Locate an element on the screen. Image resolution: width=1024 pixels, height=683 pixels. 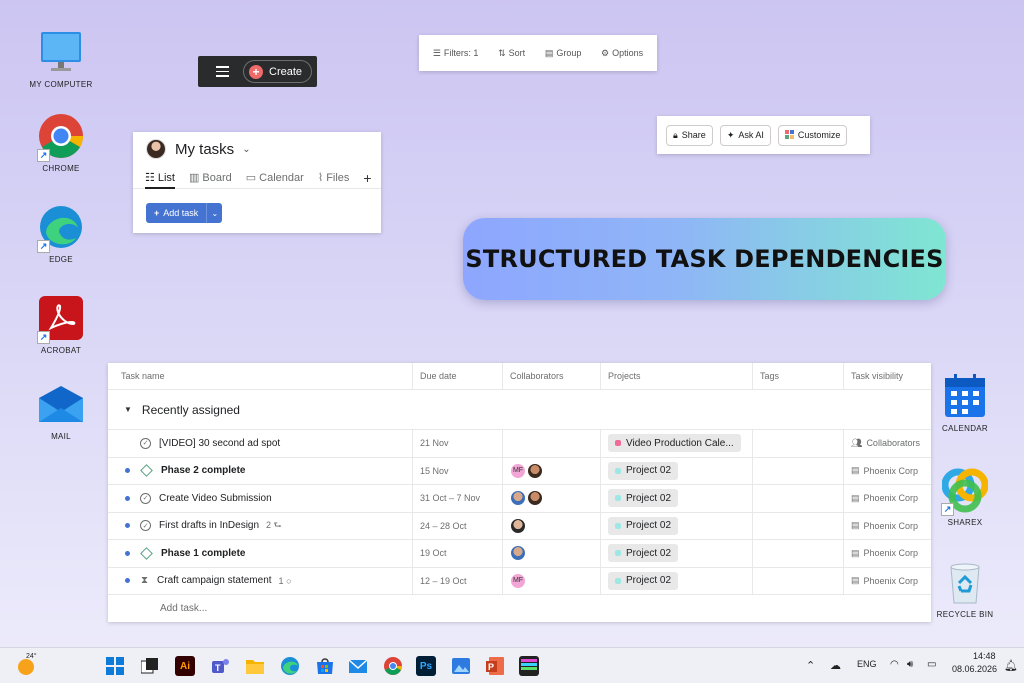
store-icon is located at coordinates (325, 666).